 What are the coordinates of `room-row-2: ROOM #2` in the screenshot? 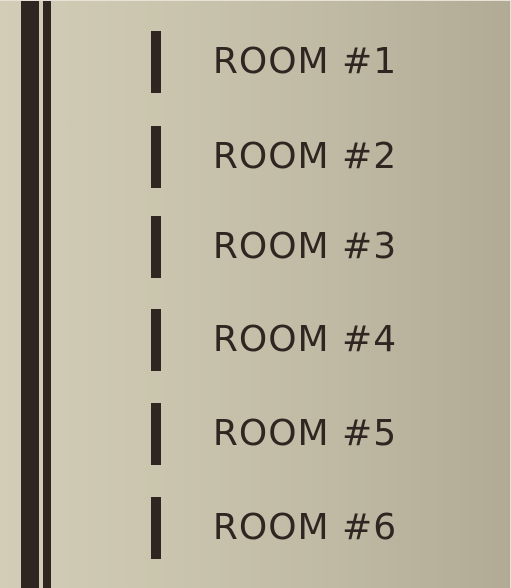 It's located at (255, 157).